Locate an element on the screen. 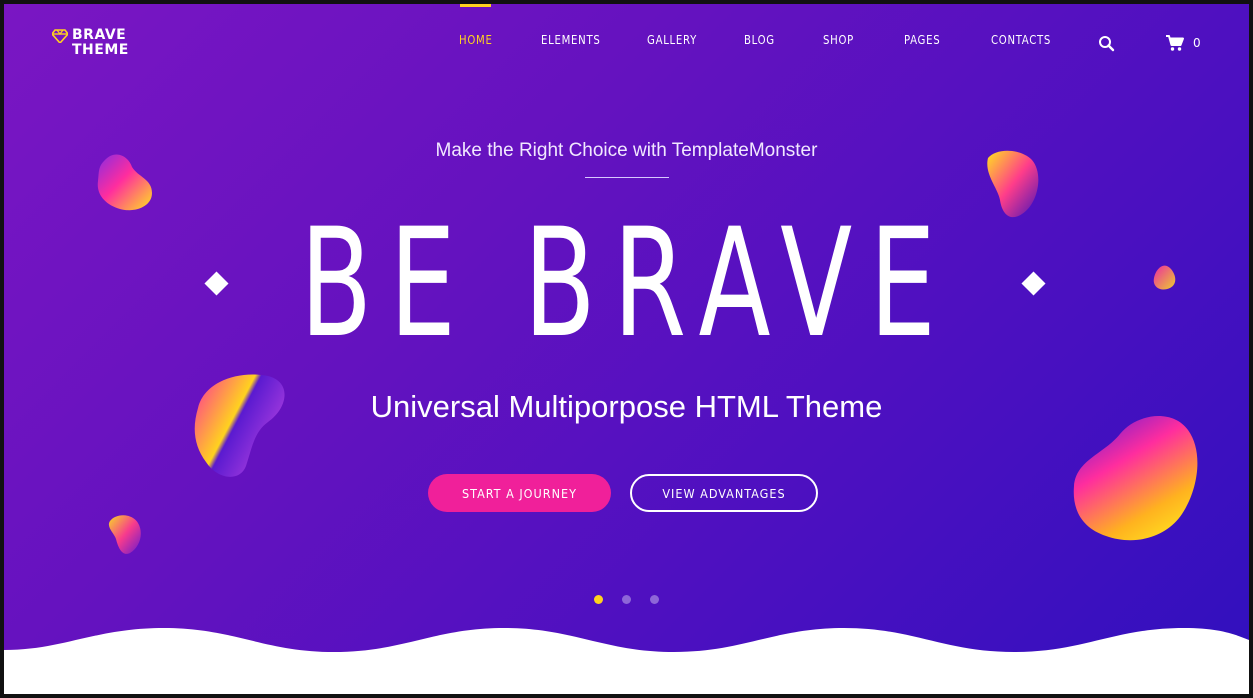 The height and width of the screenshot is (698, 1253). start-journey-button: START A JOURNEY is located at coordinates (519, 493).